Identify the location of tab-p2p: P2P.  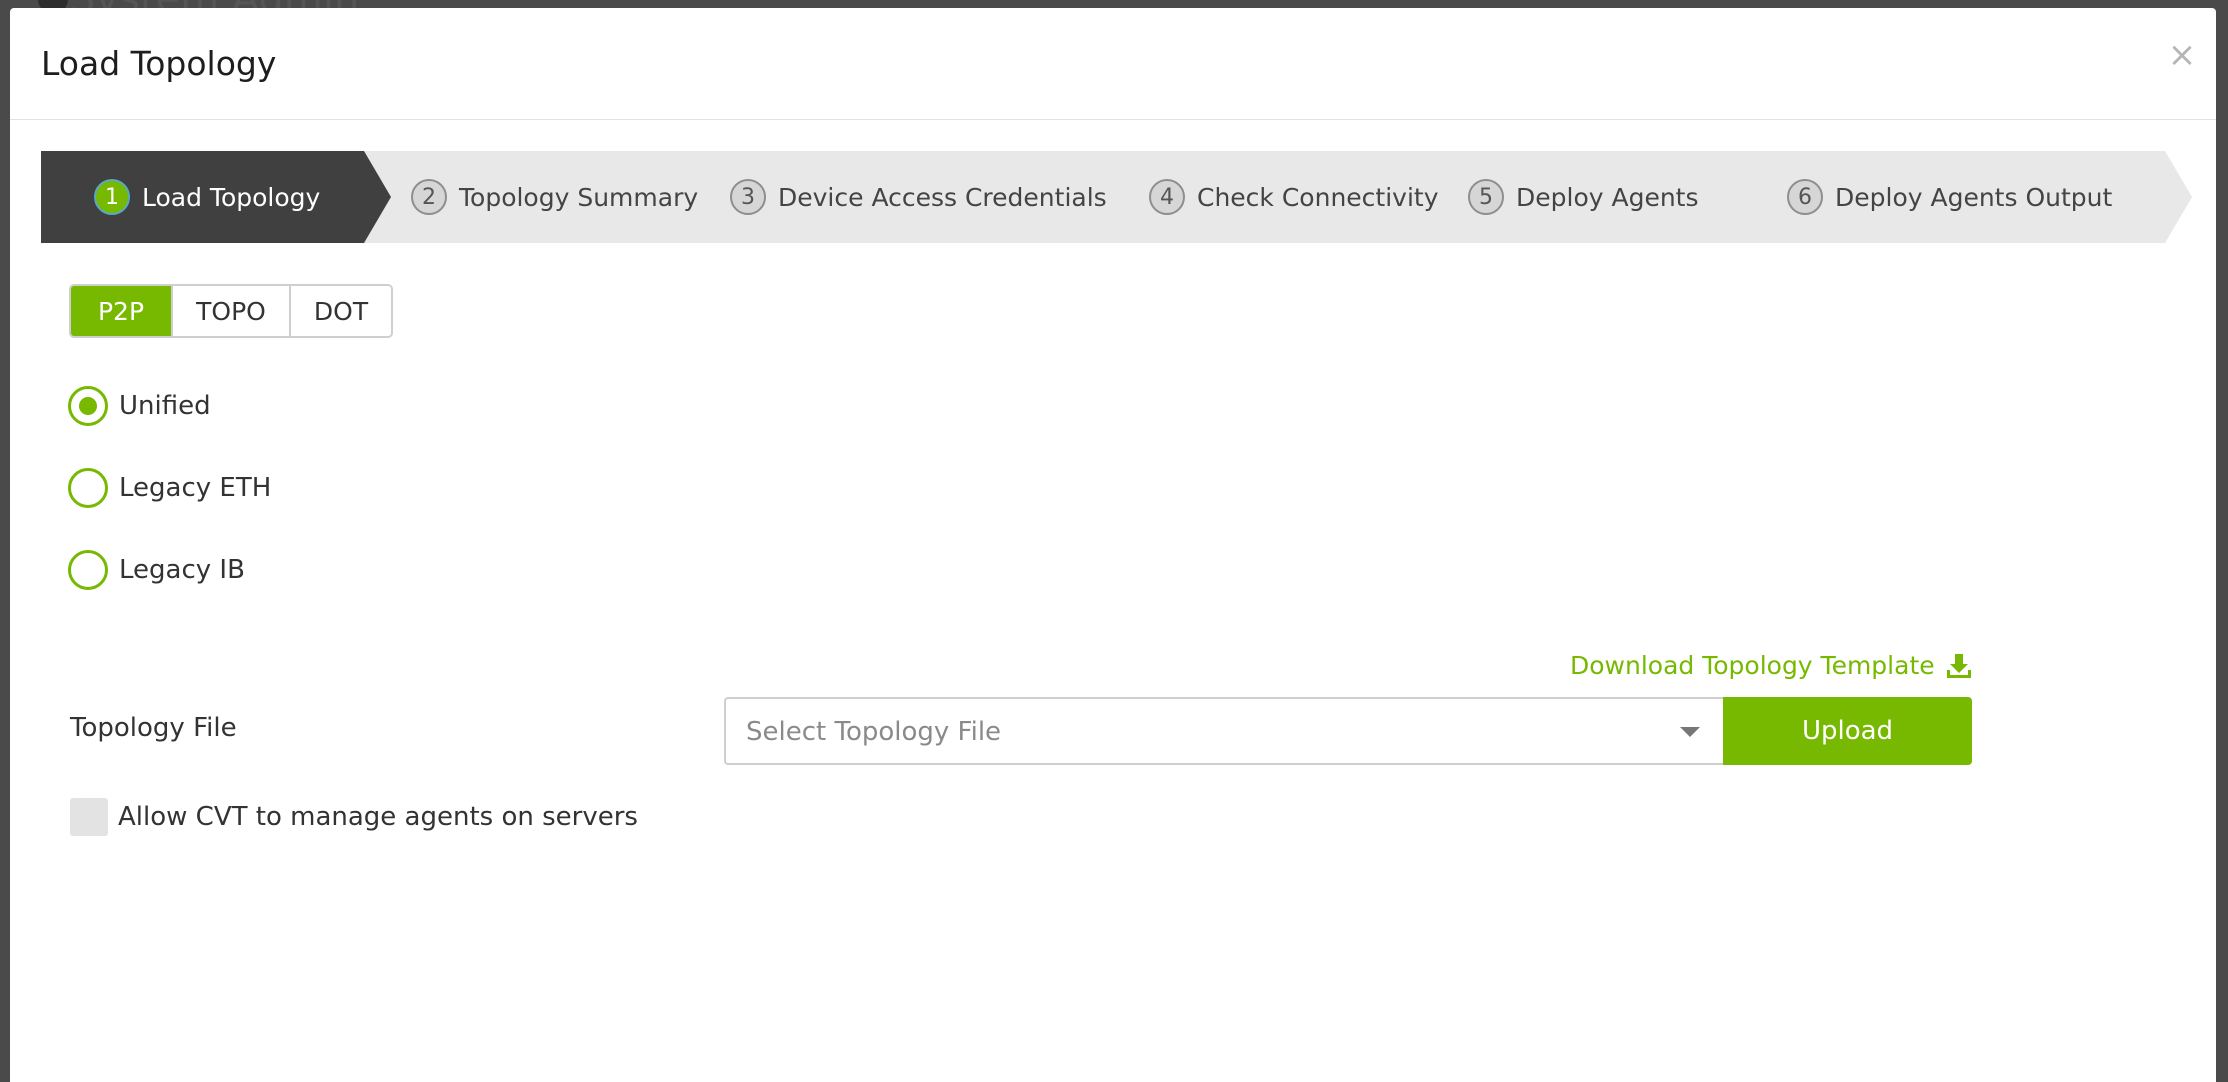
(121, 311).